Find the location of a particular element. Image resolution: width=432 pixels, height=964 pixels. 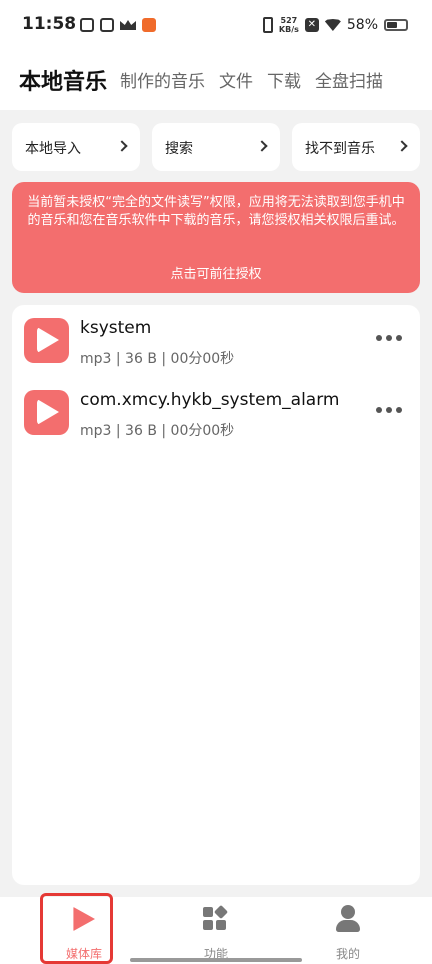

nav-functions: 功能 is located at coordinates (216, 930).